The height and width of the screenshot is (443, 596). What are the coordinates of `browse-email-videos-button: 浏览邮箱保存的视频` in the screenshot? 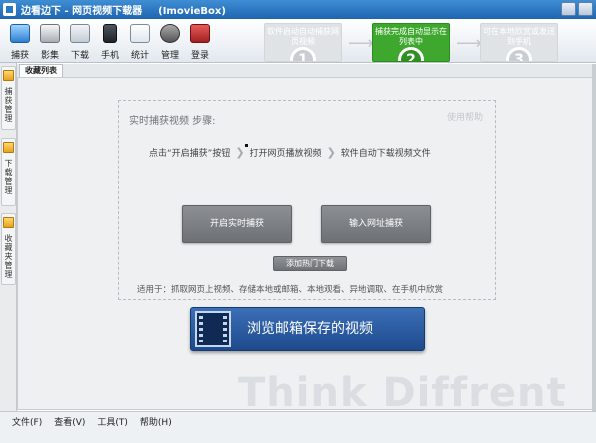 It's located at (307, 329).